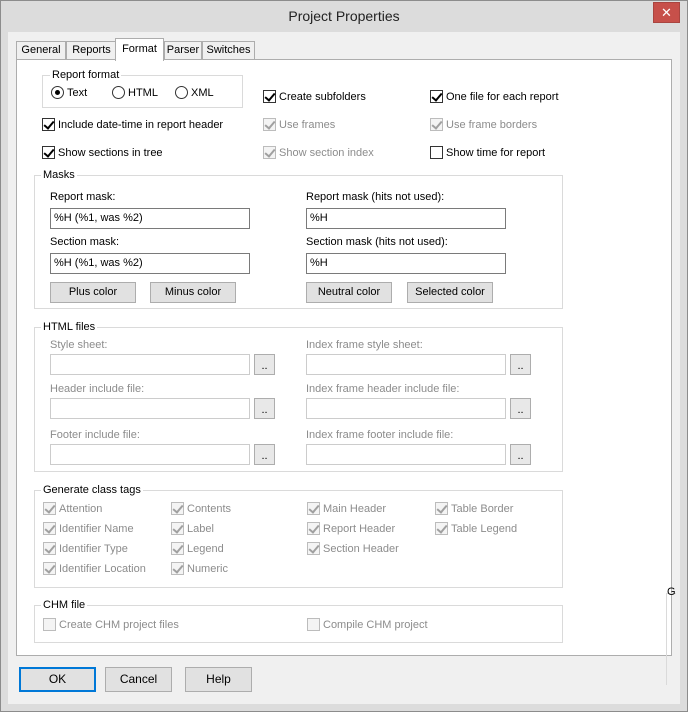 The image size is (688, 712). Describe the element at coordinates (48, 124) in the screenshot. I see `include-datetime-box` at that location.